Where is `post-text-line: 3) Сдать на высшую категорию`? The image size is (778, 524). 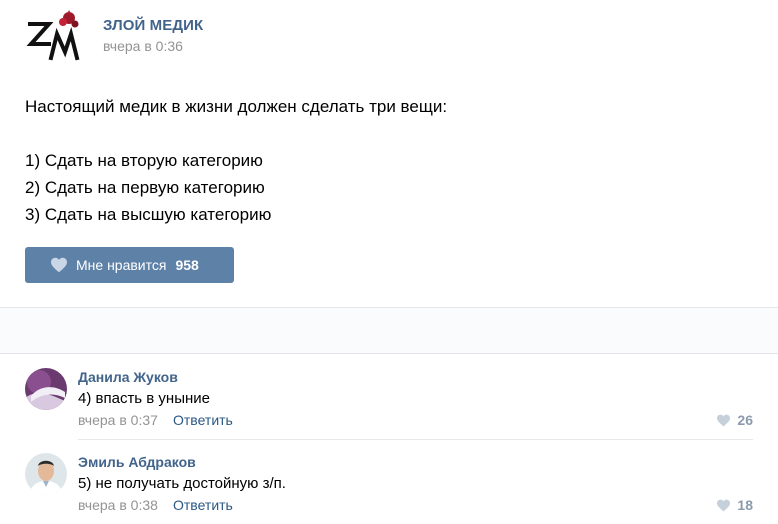 post-text-line: 3) Сдать на высшую категорию is located at coordinates (148, 214).